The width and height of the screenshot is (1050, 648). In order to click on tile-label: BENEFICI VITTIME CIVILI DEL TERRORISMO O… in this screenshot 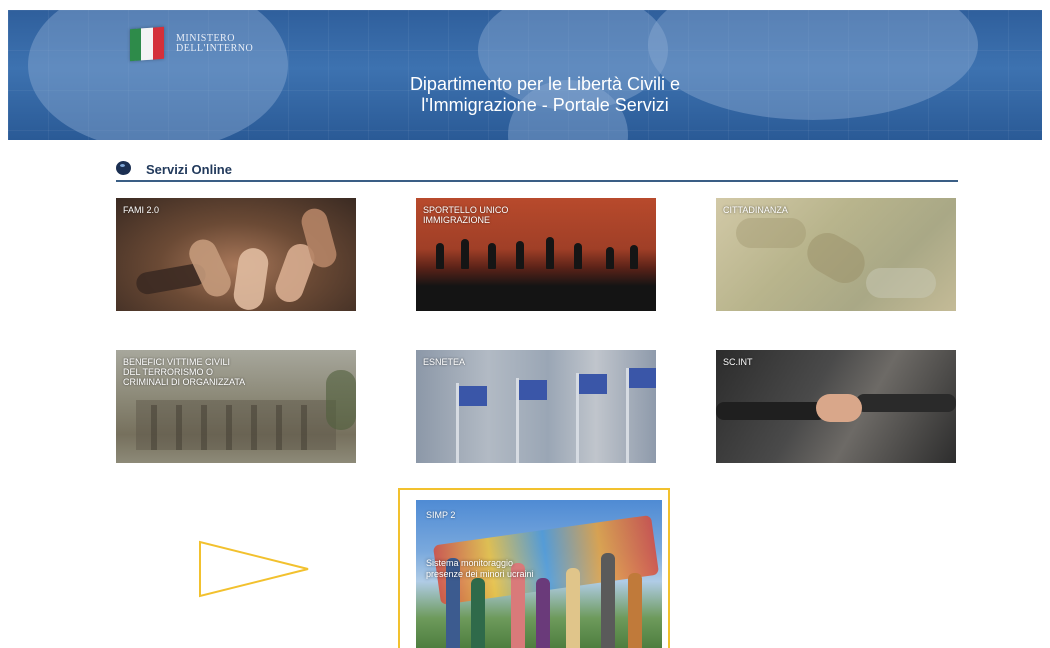, I will do `click(184, 372)`.